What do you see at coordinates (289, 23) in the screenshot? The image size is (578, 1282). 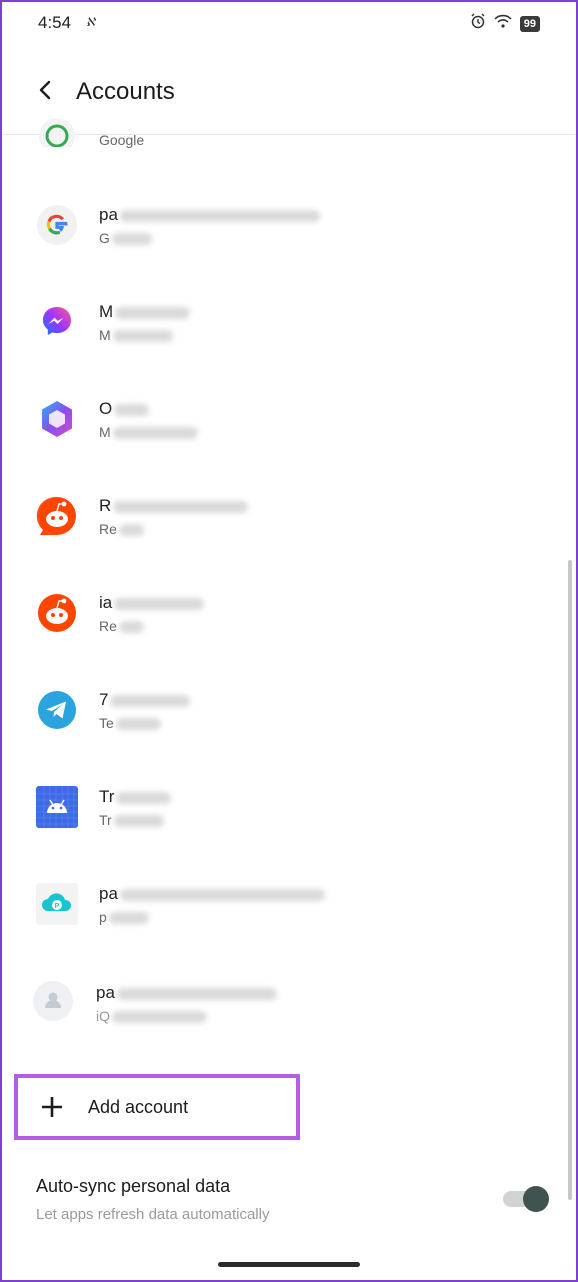 I see `status-bar: 4:54 ℵ 99` at bounding box center [289, 23].